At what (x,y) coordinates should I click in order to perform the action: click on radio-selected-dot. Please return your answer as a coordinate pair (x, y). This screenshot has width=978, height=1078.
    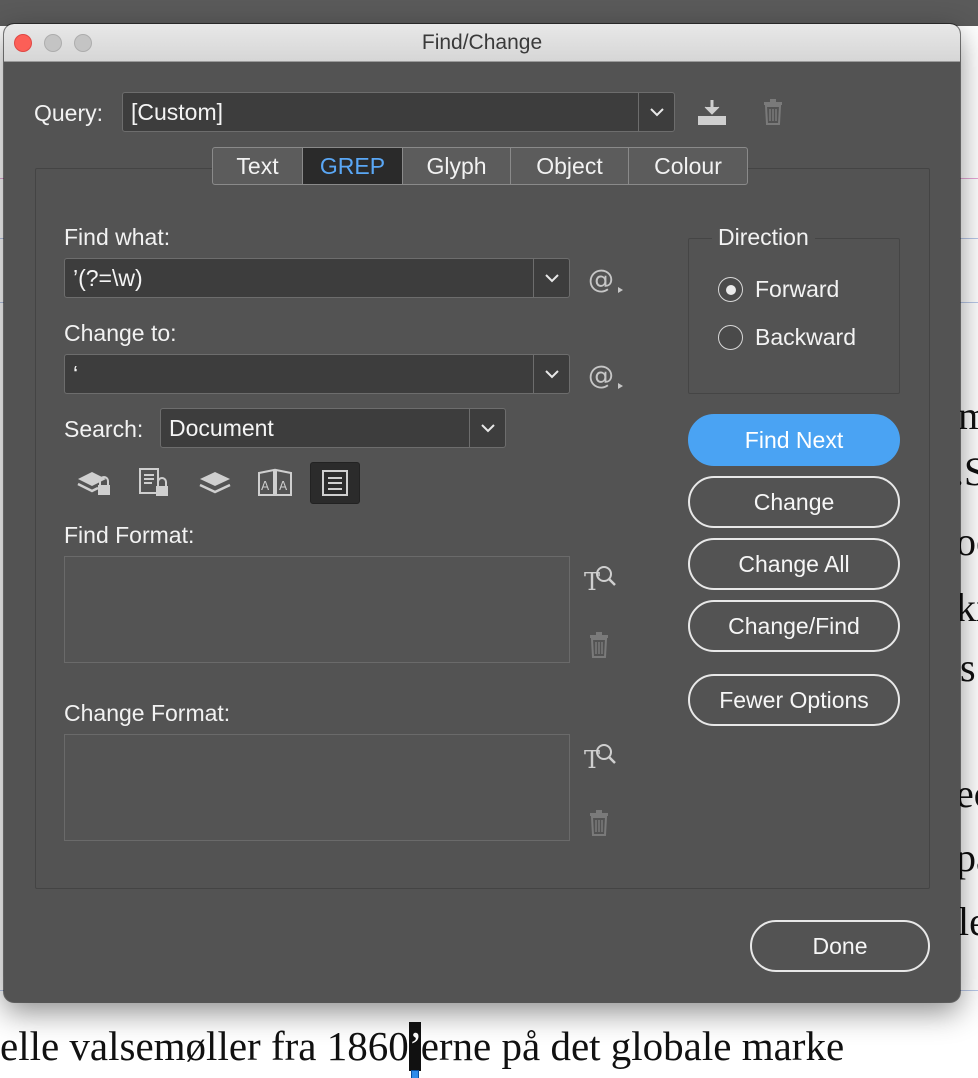
    Looking at the image, I should click on (730, 289).